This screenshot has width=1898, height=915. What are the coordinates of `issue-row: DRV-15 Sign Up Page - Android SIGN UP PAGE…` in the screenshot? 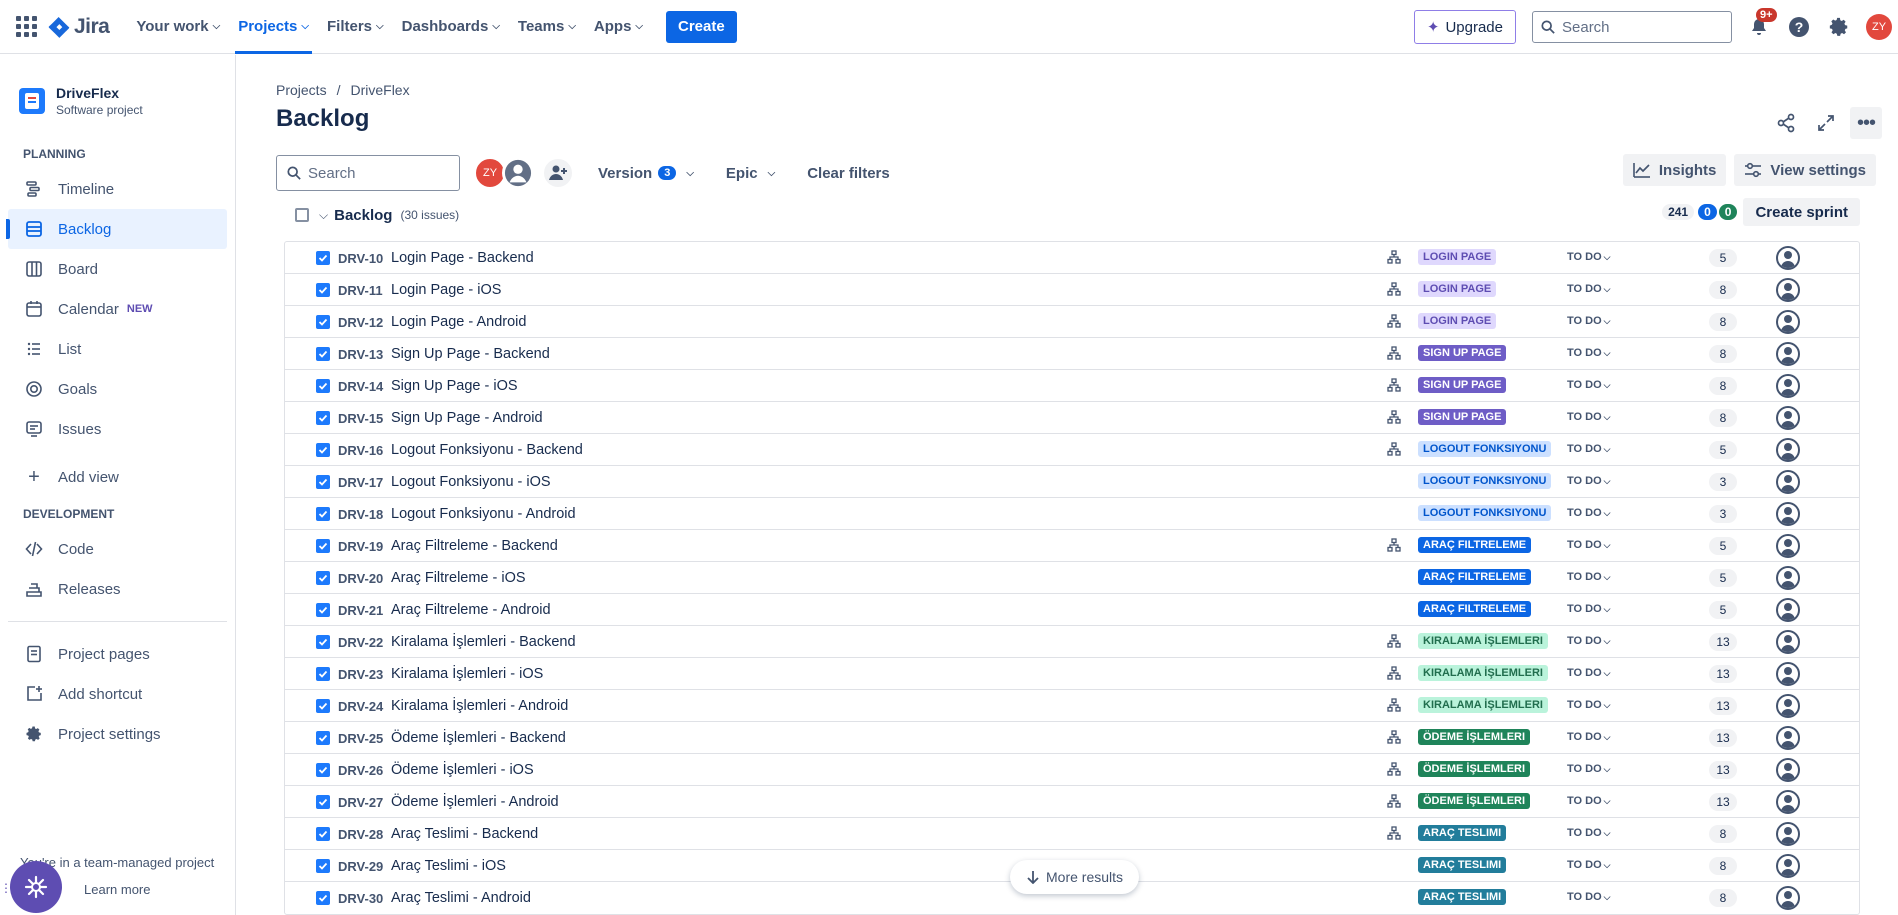 It's located at (1072, 418).